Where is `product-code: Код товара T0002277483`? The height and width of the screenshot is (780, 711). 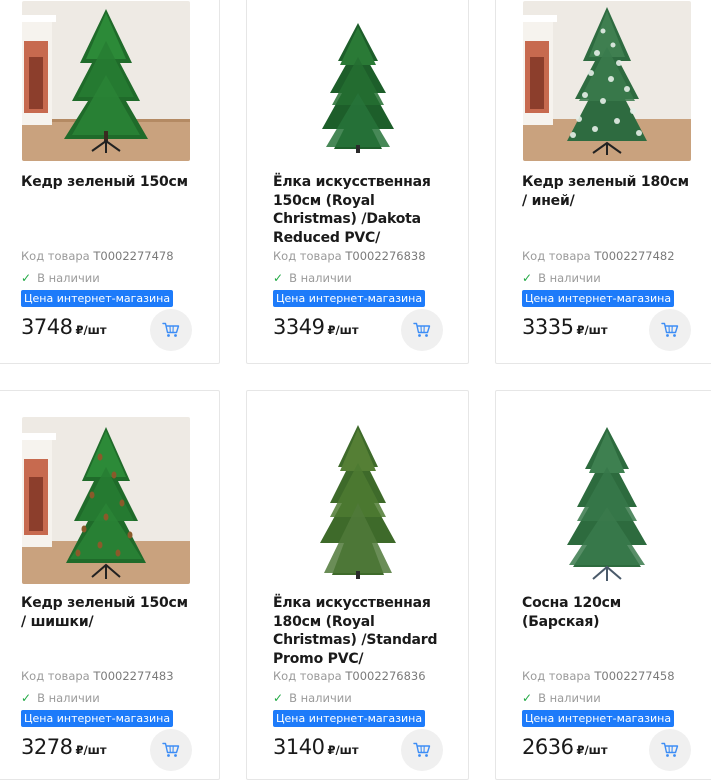
product-code: Код товара T0002277483 is located at coordinates (97, 676).